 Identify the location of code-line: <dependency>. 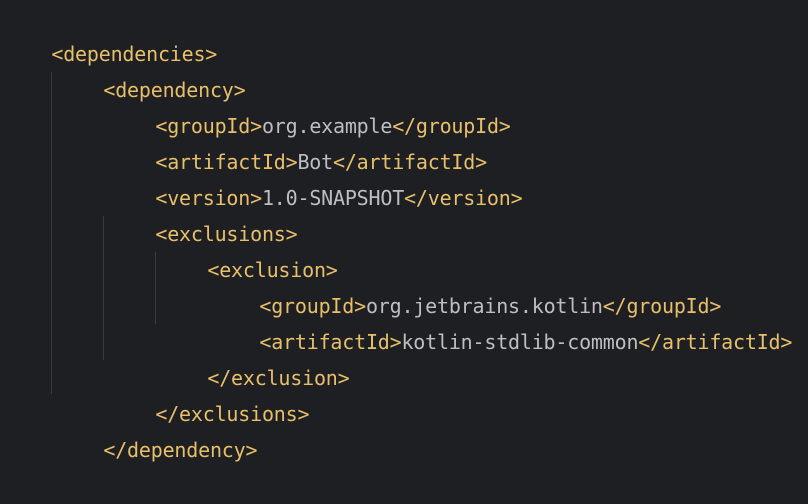
(150, 69).